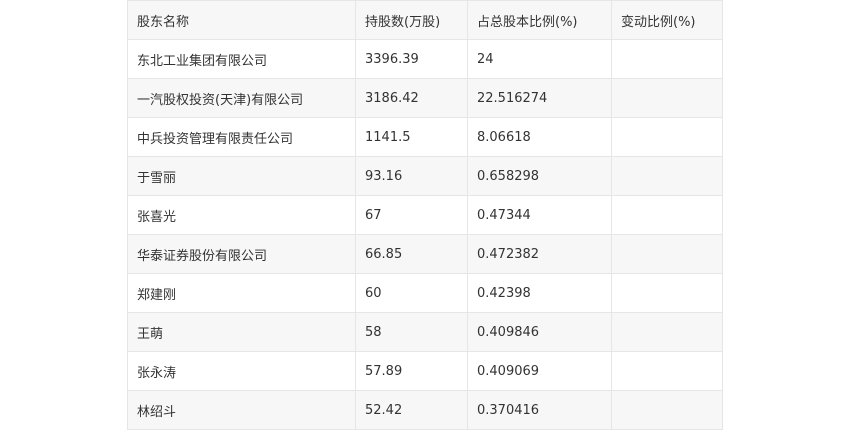  What do you see at coordinates (241, 254) in the screenshot?
I see `cell-shareholder-name: 华泰证券股份有限公司` at bounding box center [241, 254].